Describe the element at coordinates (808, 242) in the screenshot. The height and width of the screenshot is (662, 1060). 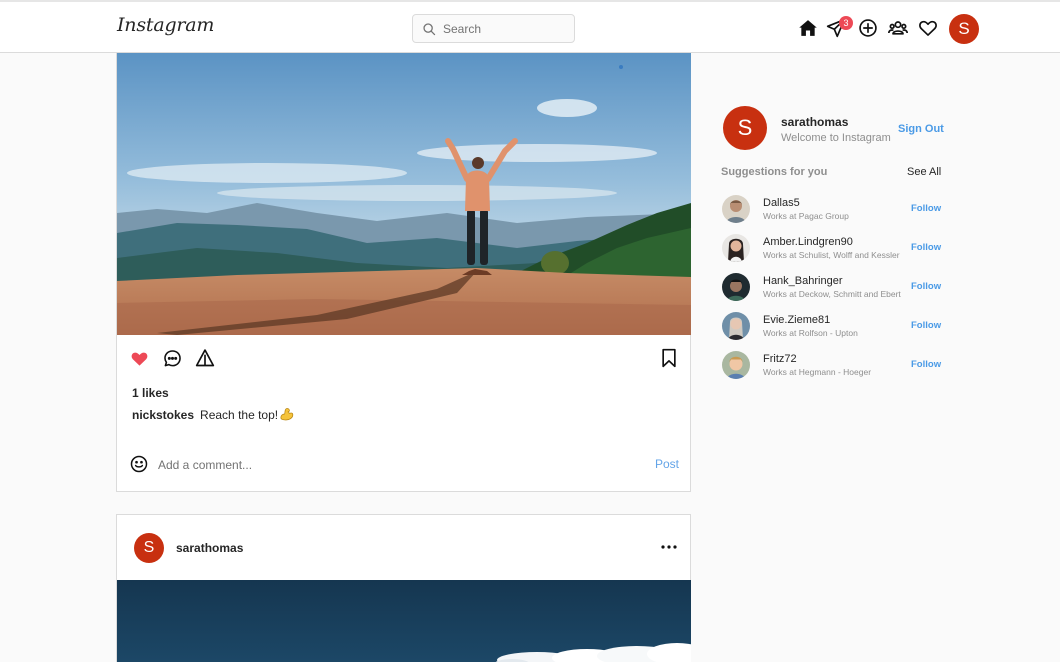
I see `suggestion-username: Amber.Lindgren90` at that location.